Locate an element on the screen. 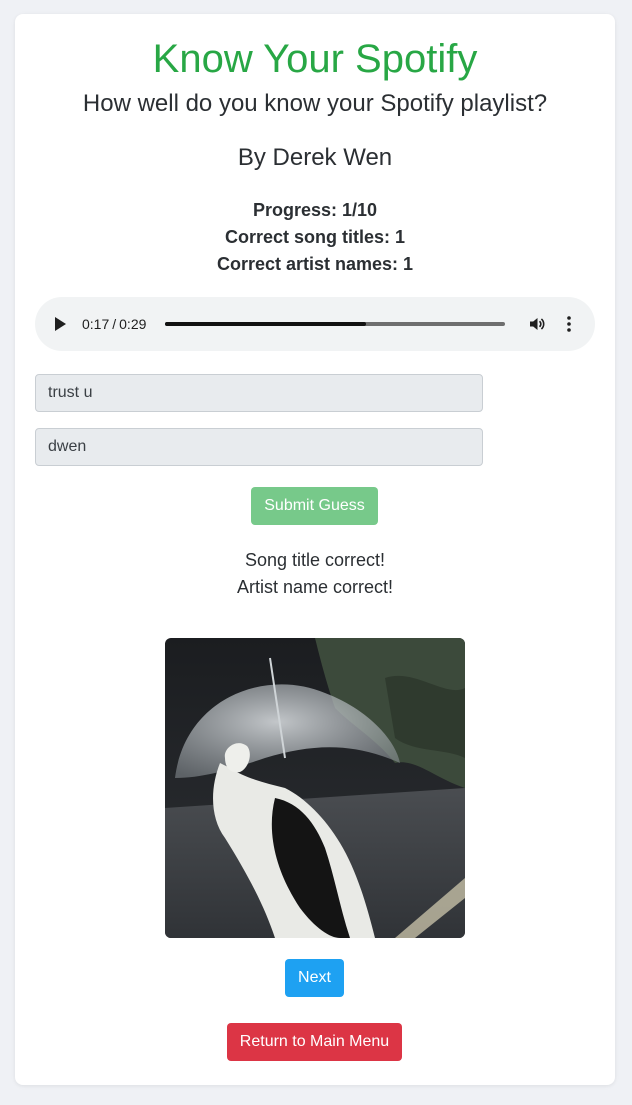 The image size is (632, 1105). result-message: Song title correct! Artist name correct! is located at coordinates (315, 574).